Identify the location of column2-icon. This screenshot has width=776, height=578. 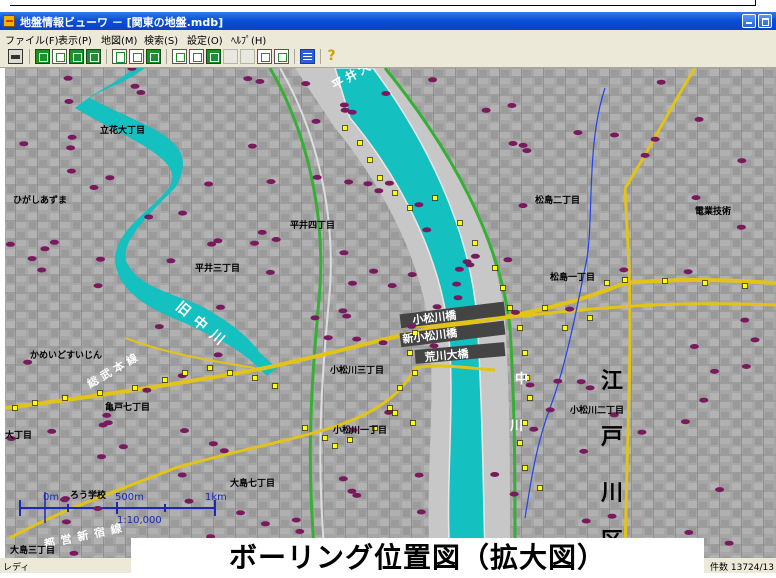
(247, 56).